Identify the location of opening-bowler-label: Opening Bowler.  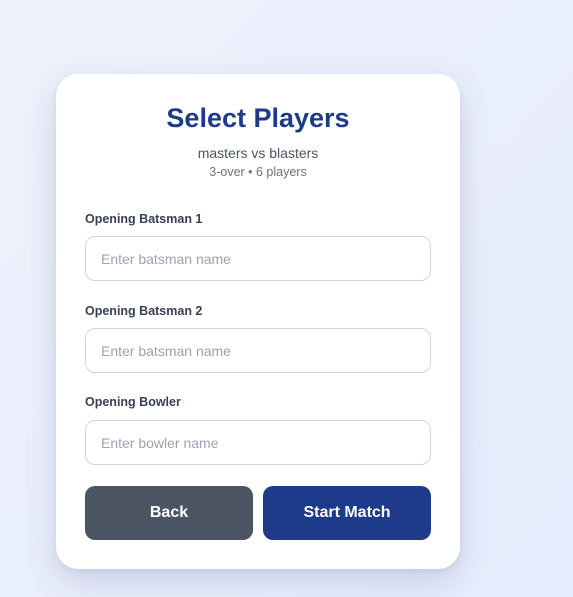
(133, 402).